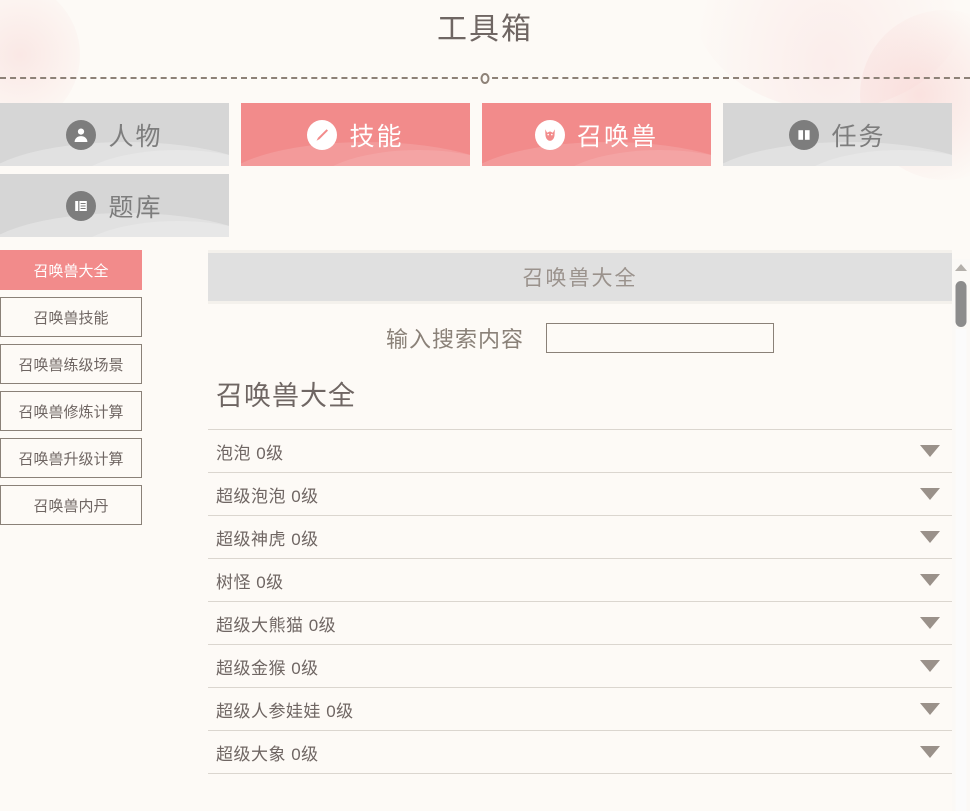 The image size is (970, 811). What do you see at coordinates (549, 134) in the screenshot?
I see `pet-icon` at bounding box center [549, 134].